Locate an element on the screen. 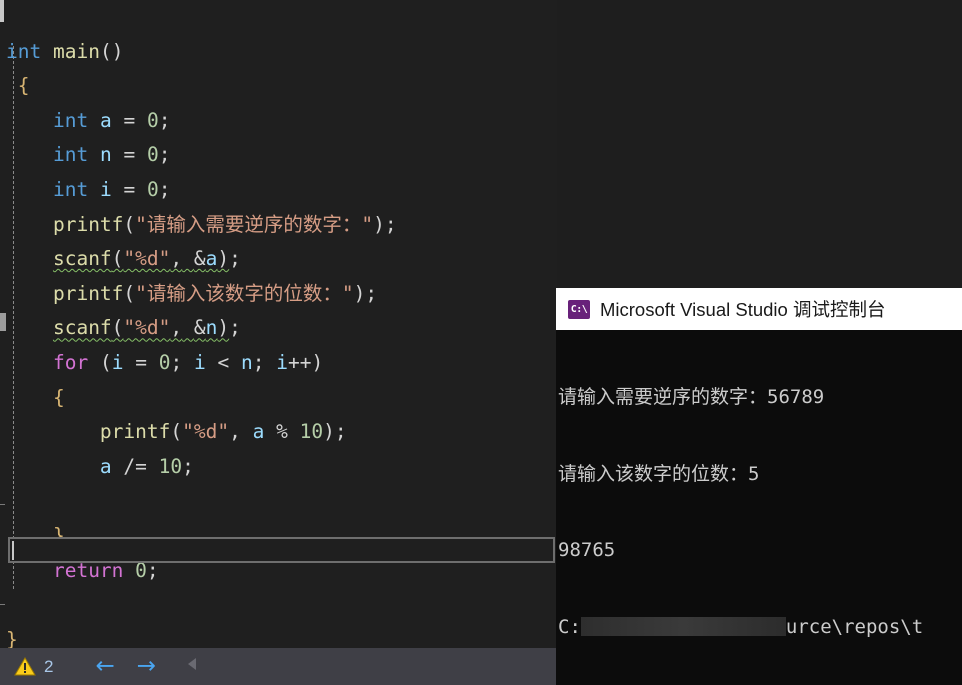  navigate-forward-icon: → is located at coordinates (146, 666).